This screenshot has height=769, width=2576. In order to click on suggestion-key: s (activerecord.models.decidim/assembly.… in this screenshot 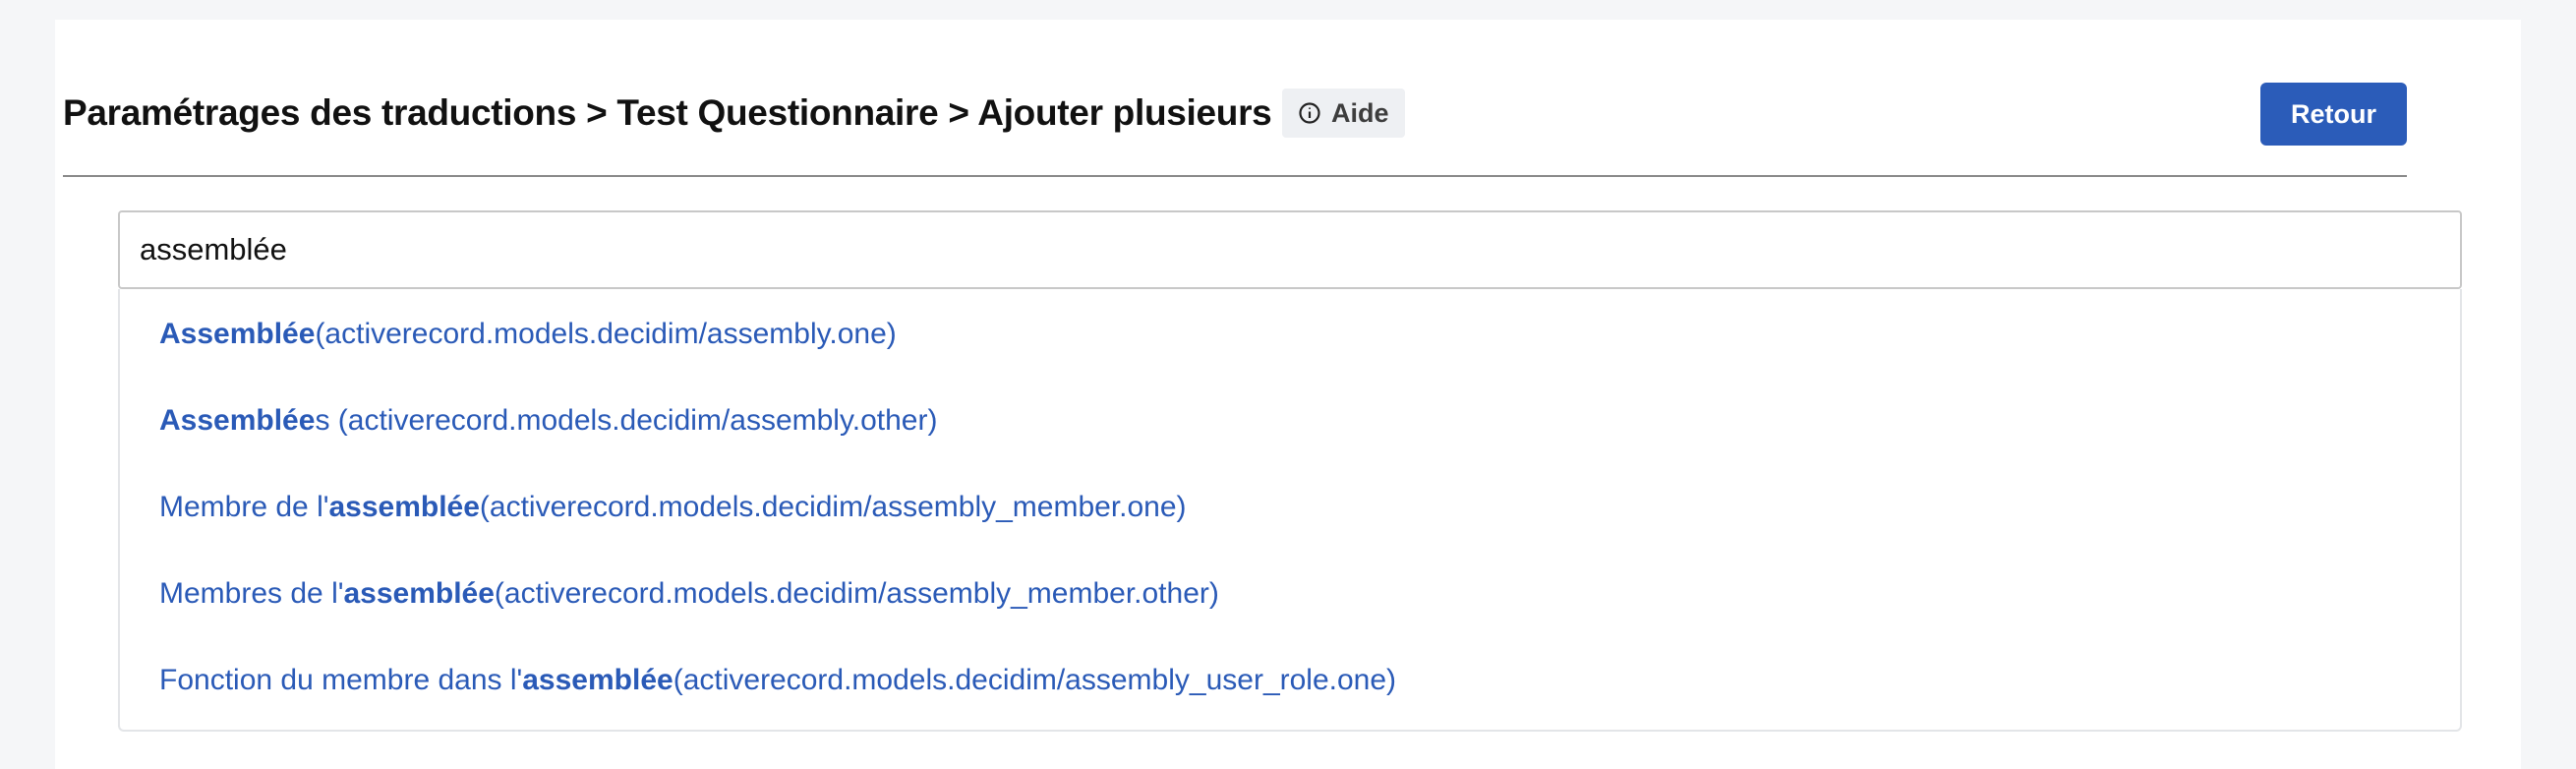, I will do `click(626, 421)`.